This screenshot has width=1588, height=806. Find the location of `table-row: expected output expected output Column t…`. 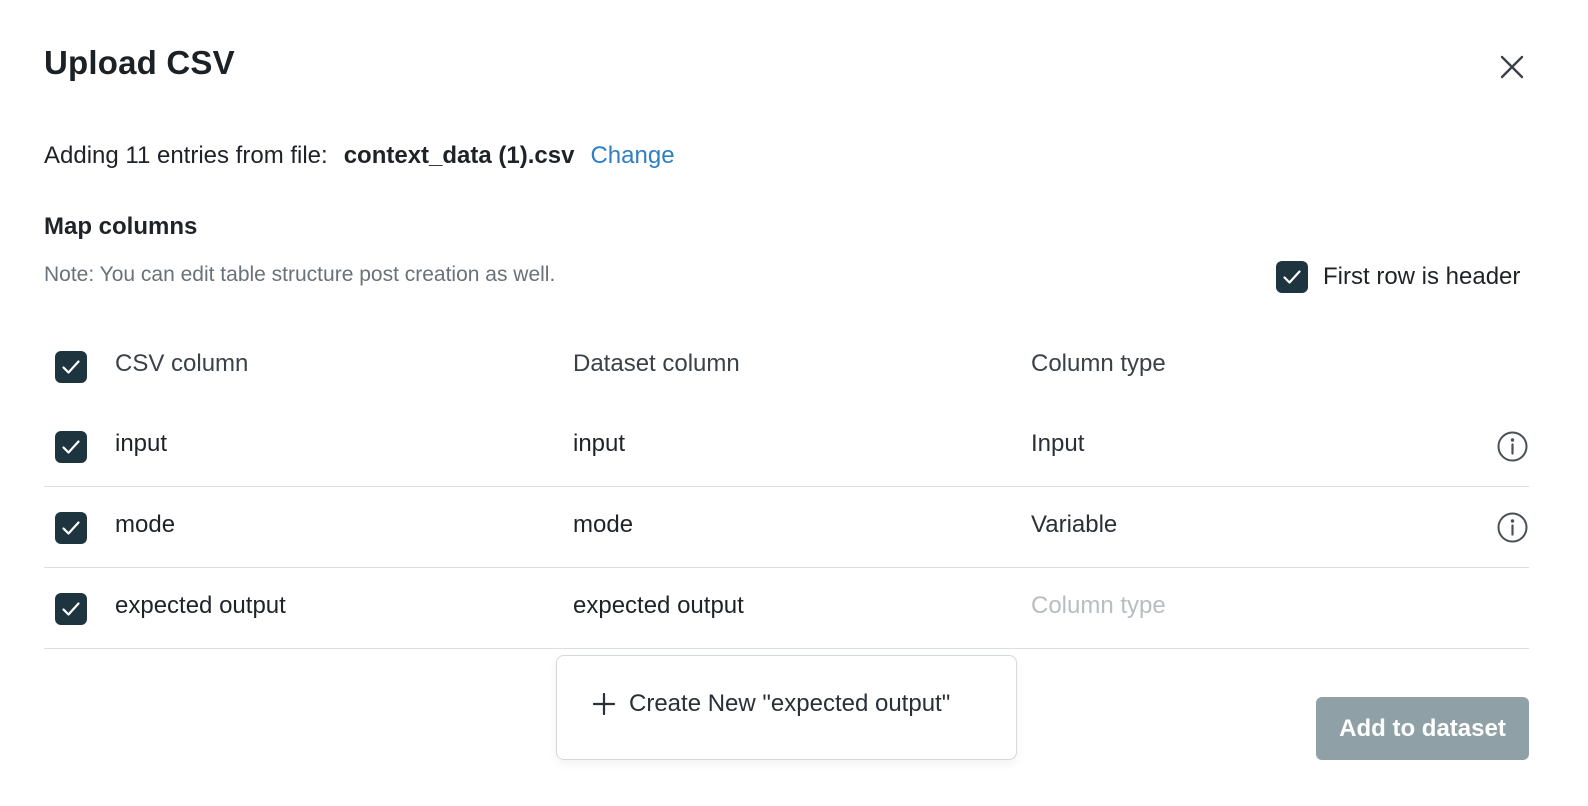

table-row: expected output expected output Column t… is located at coordinates (786, 608).